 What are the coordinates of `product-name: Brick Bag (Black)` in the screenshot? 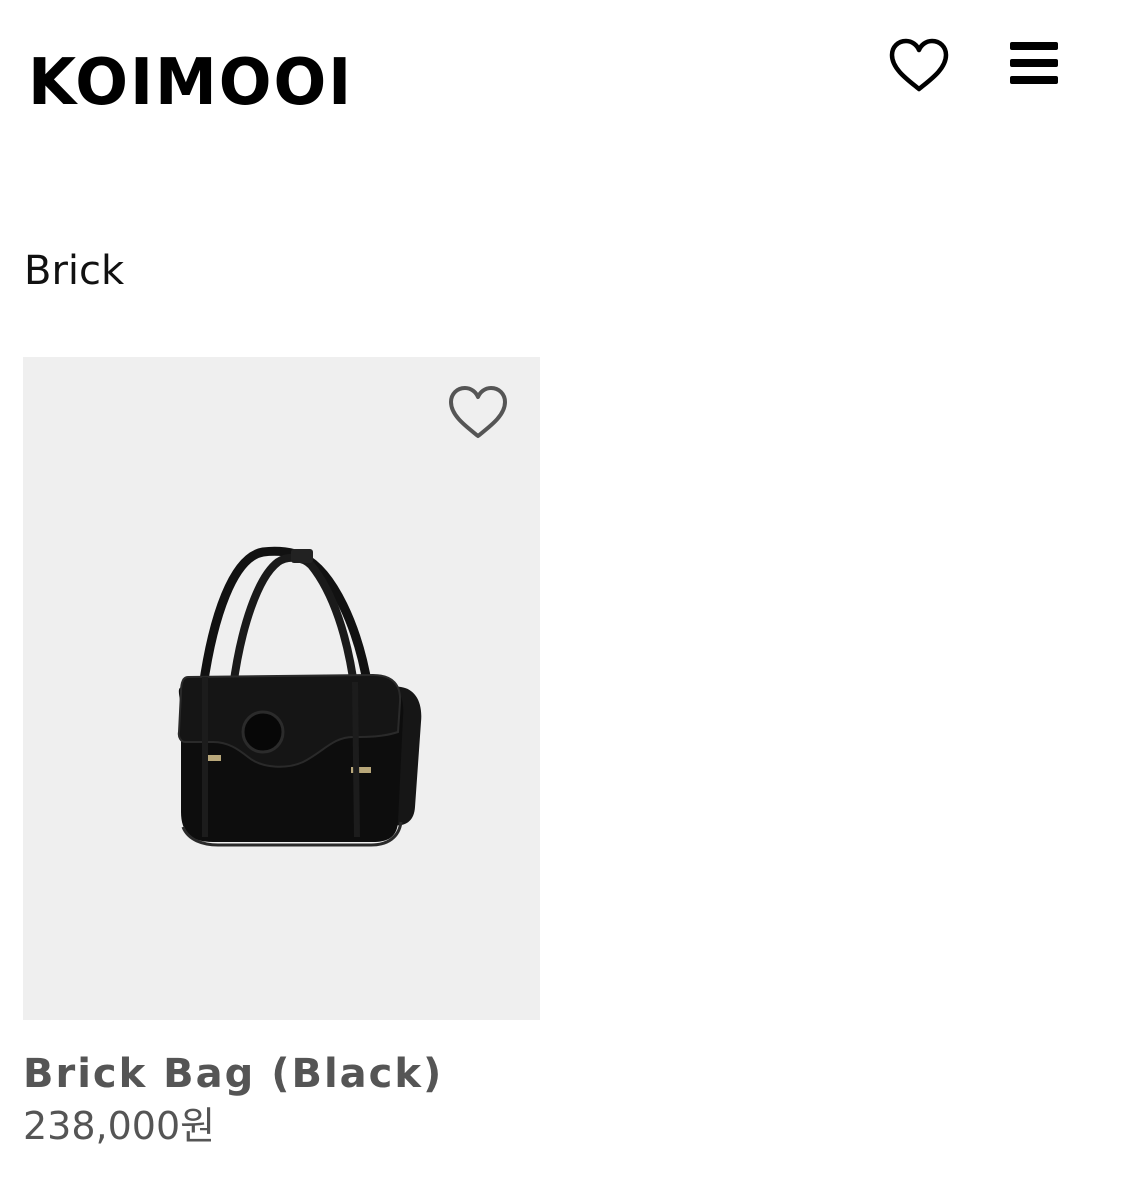 It's located at (233, 1074).